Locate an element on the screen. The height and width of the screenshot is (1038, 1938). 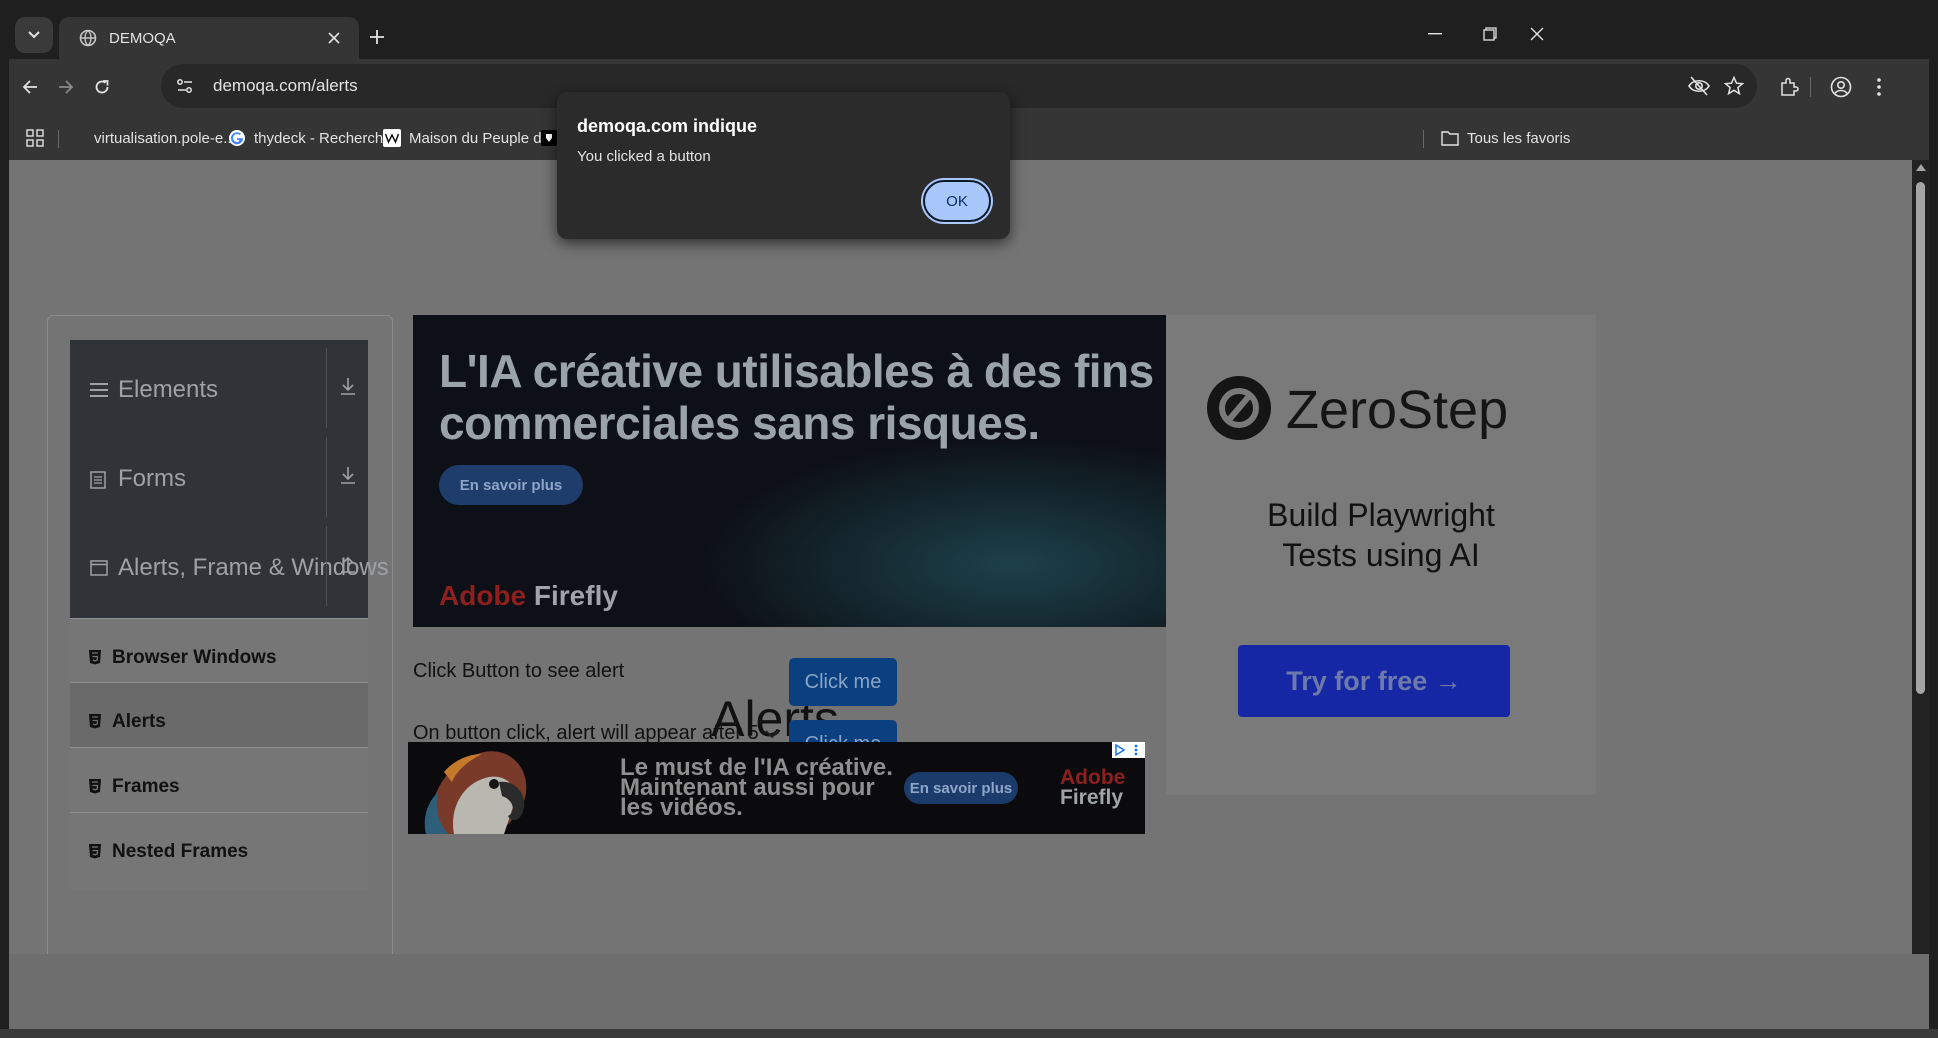
folder-icon is located at coordinates (1450, 138).